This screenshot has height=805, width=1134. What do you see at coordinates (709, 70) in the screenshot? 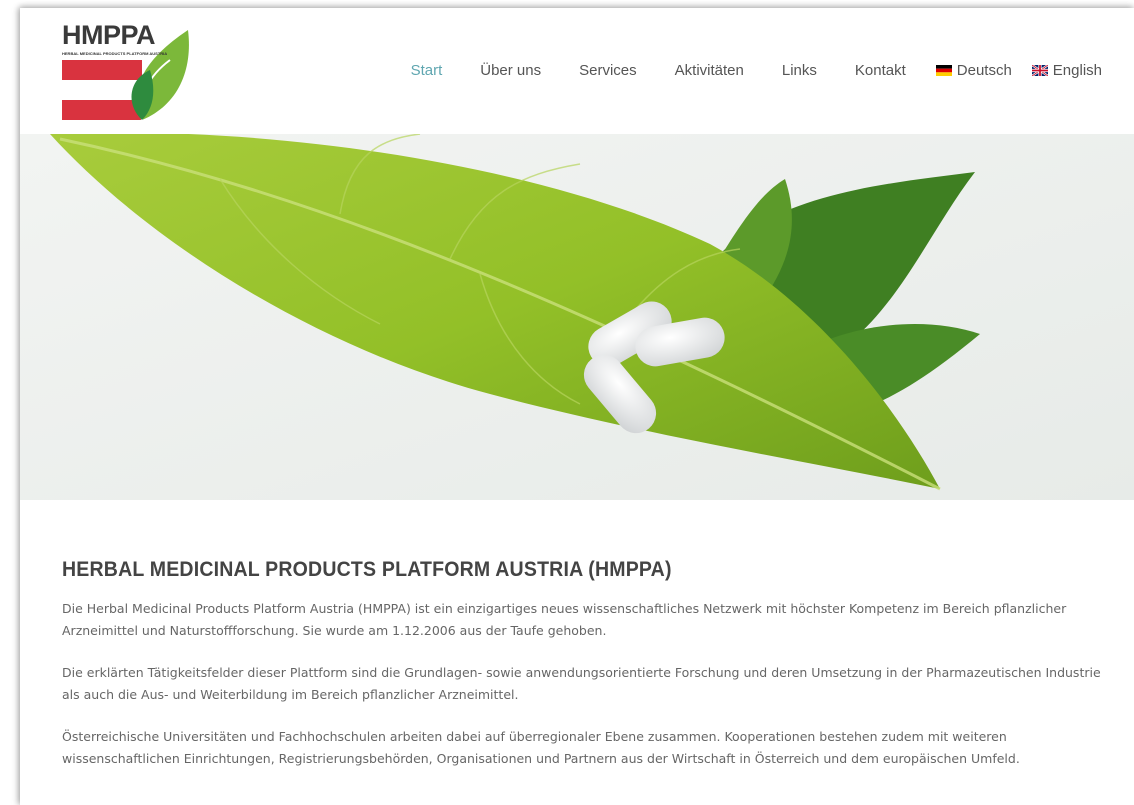
I see `nav-item-aktivitaeten: Aktivitäten` at bounding box center [709, 70].